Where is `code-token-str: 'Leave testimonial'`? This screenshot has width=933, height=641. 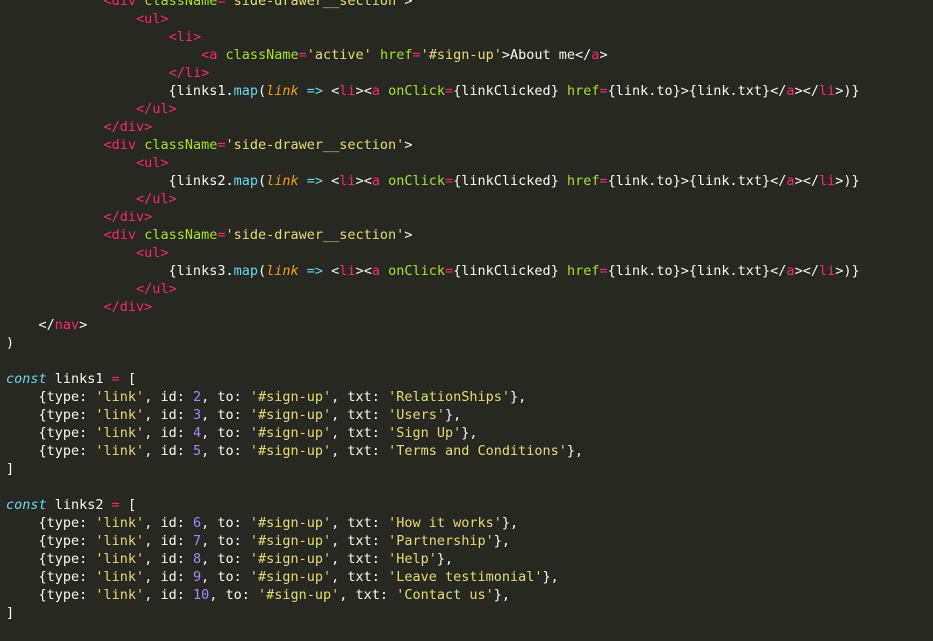
code-token-str: 'Leave testimonial' is located at coordinates (465, 577).